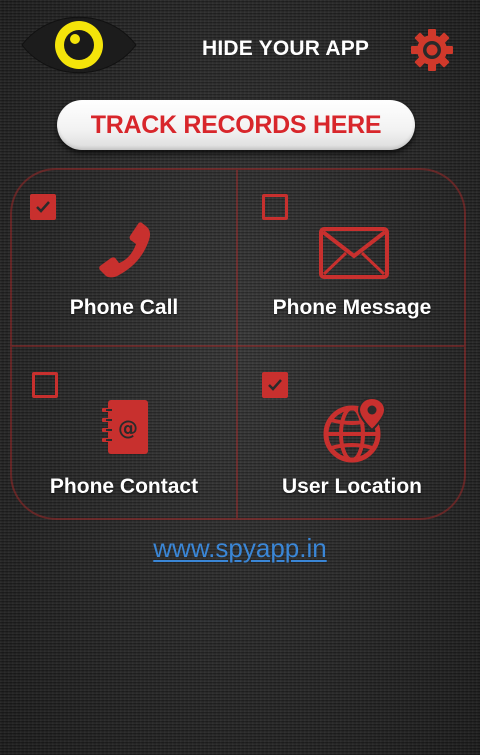 The width and height of the screenshot is (480, 755). Describe the element at coordinates (125, 250) in the screenshot. I see `phone-icon` at that location.